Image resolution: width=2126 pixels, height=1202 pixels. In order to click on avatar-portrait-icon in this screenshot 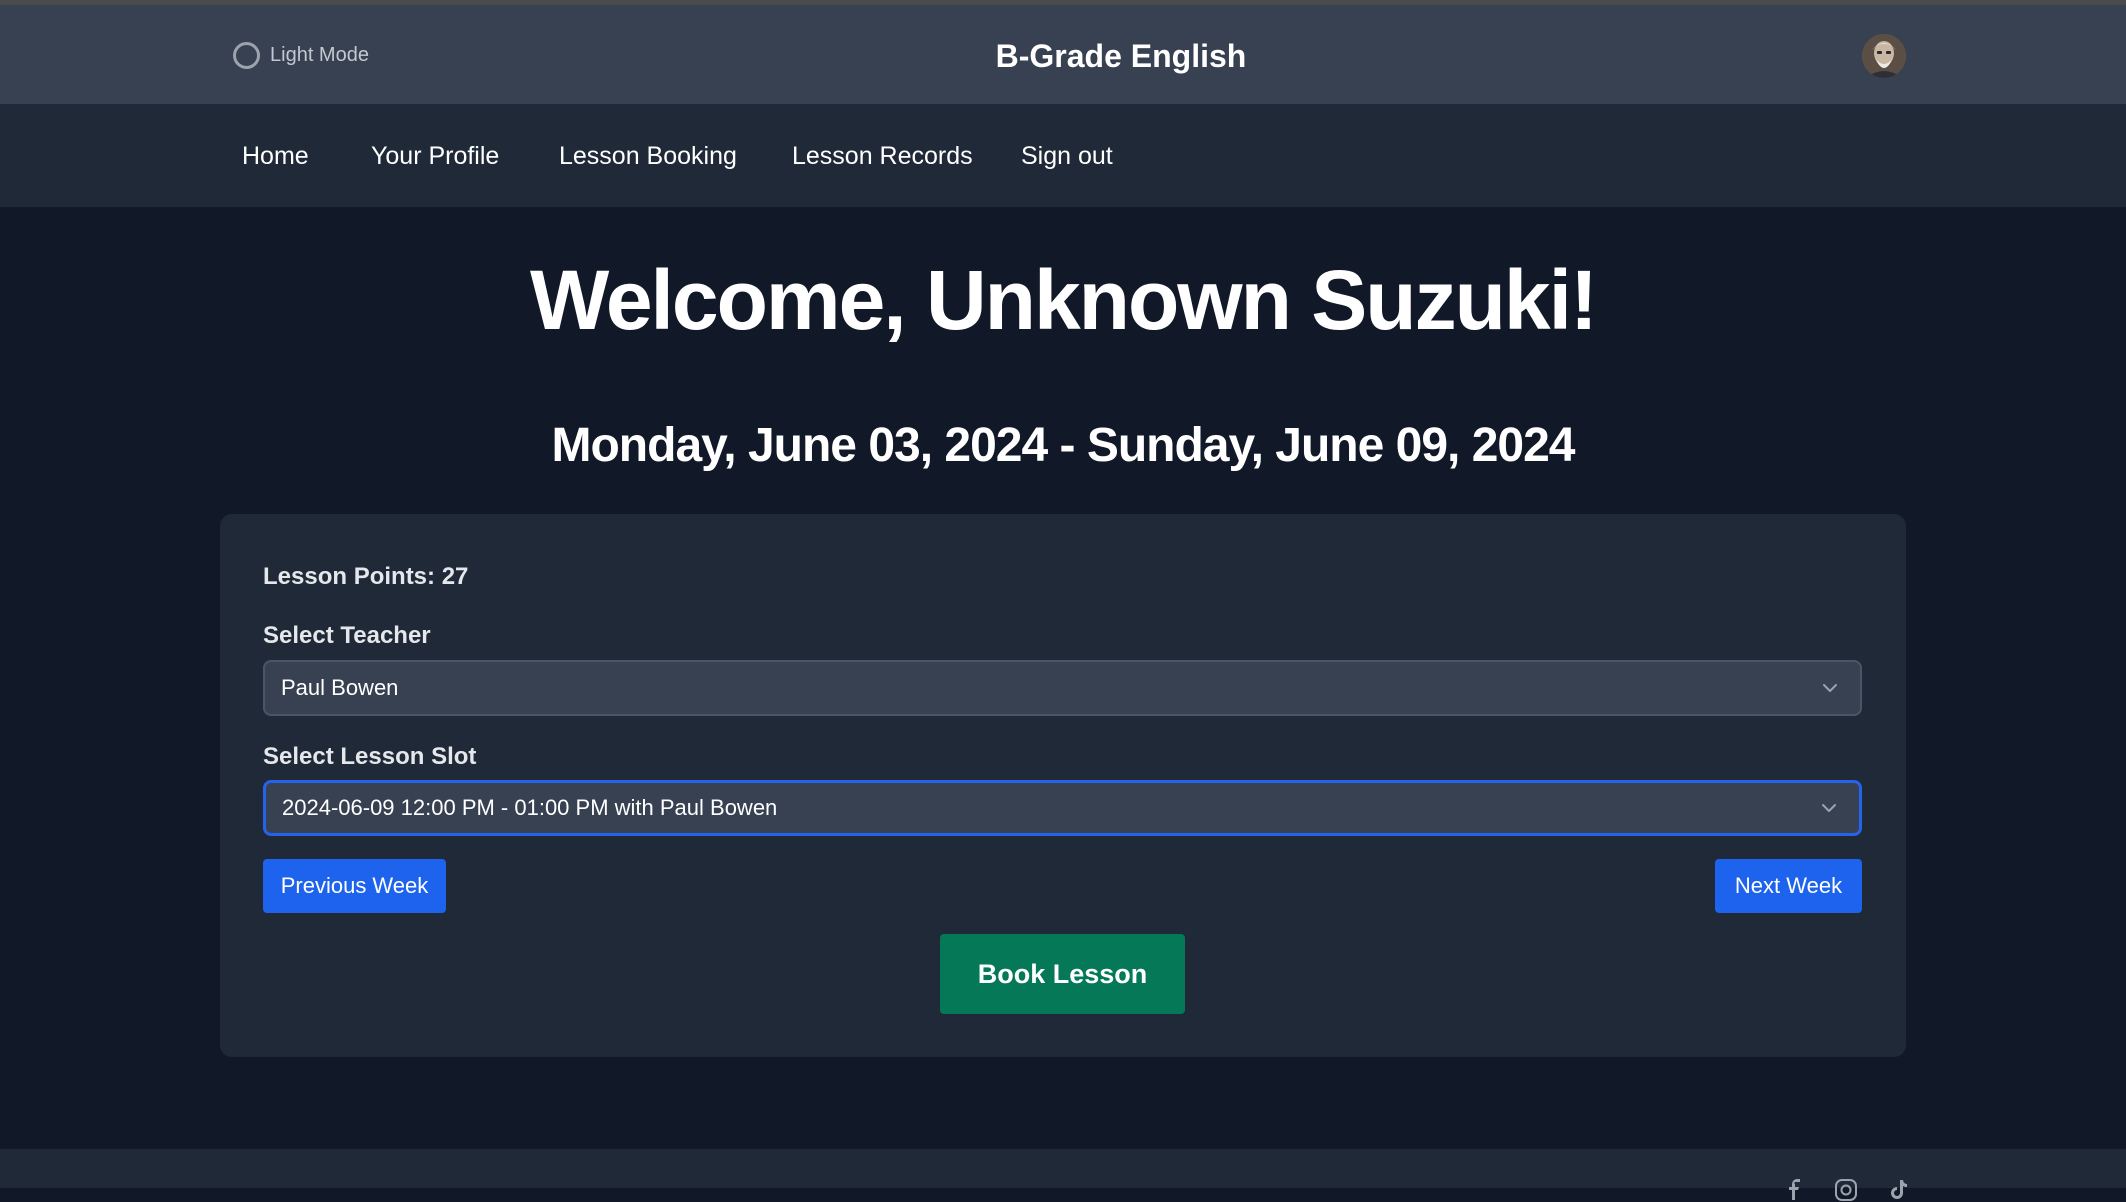, I will do `click(1884, 56)`.